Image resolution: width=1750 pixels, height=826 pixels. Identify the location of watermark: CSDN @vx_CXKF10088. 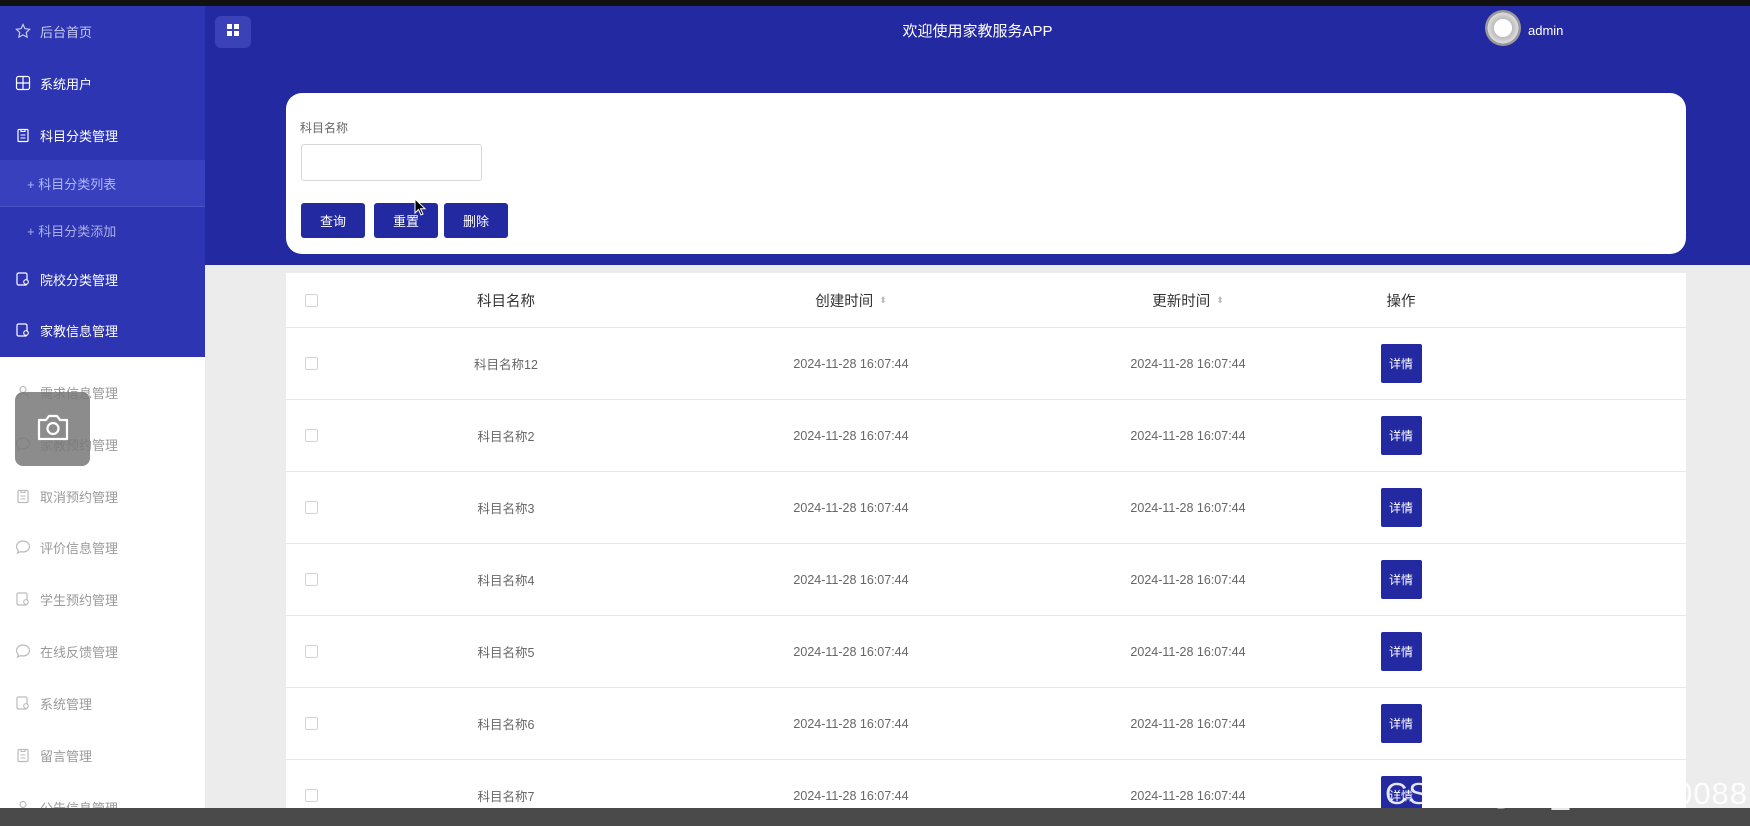
(1567, 793).